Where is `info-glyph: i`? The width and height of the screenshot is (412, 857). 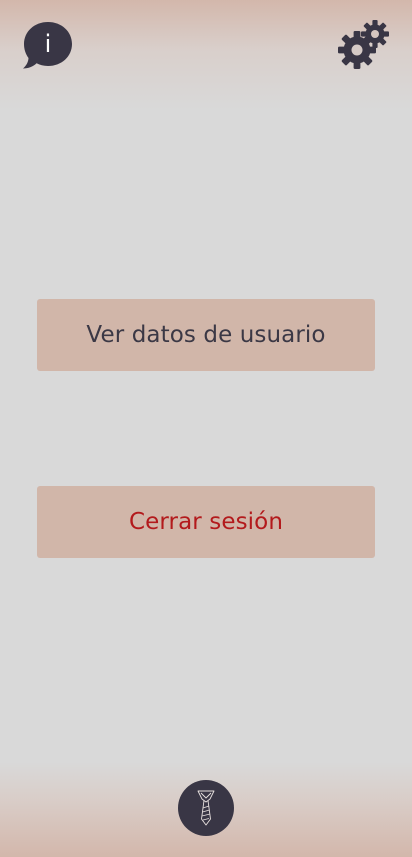
info-glyph: i is located at coordinates (48, 44).